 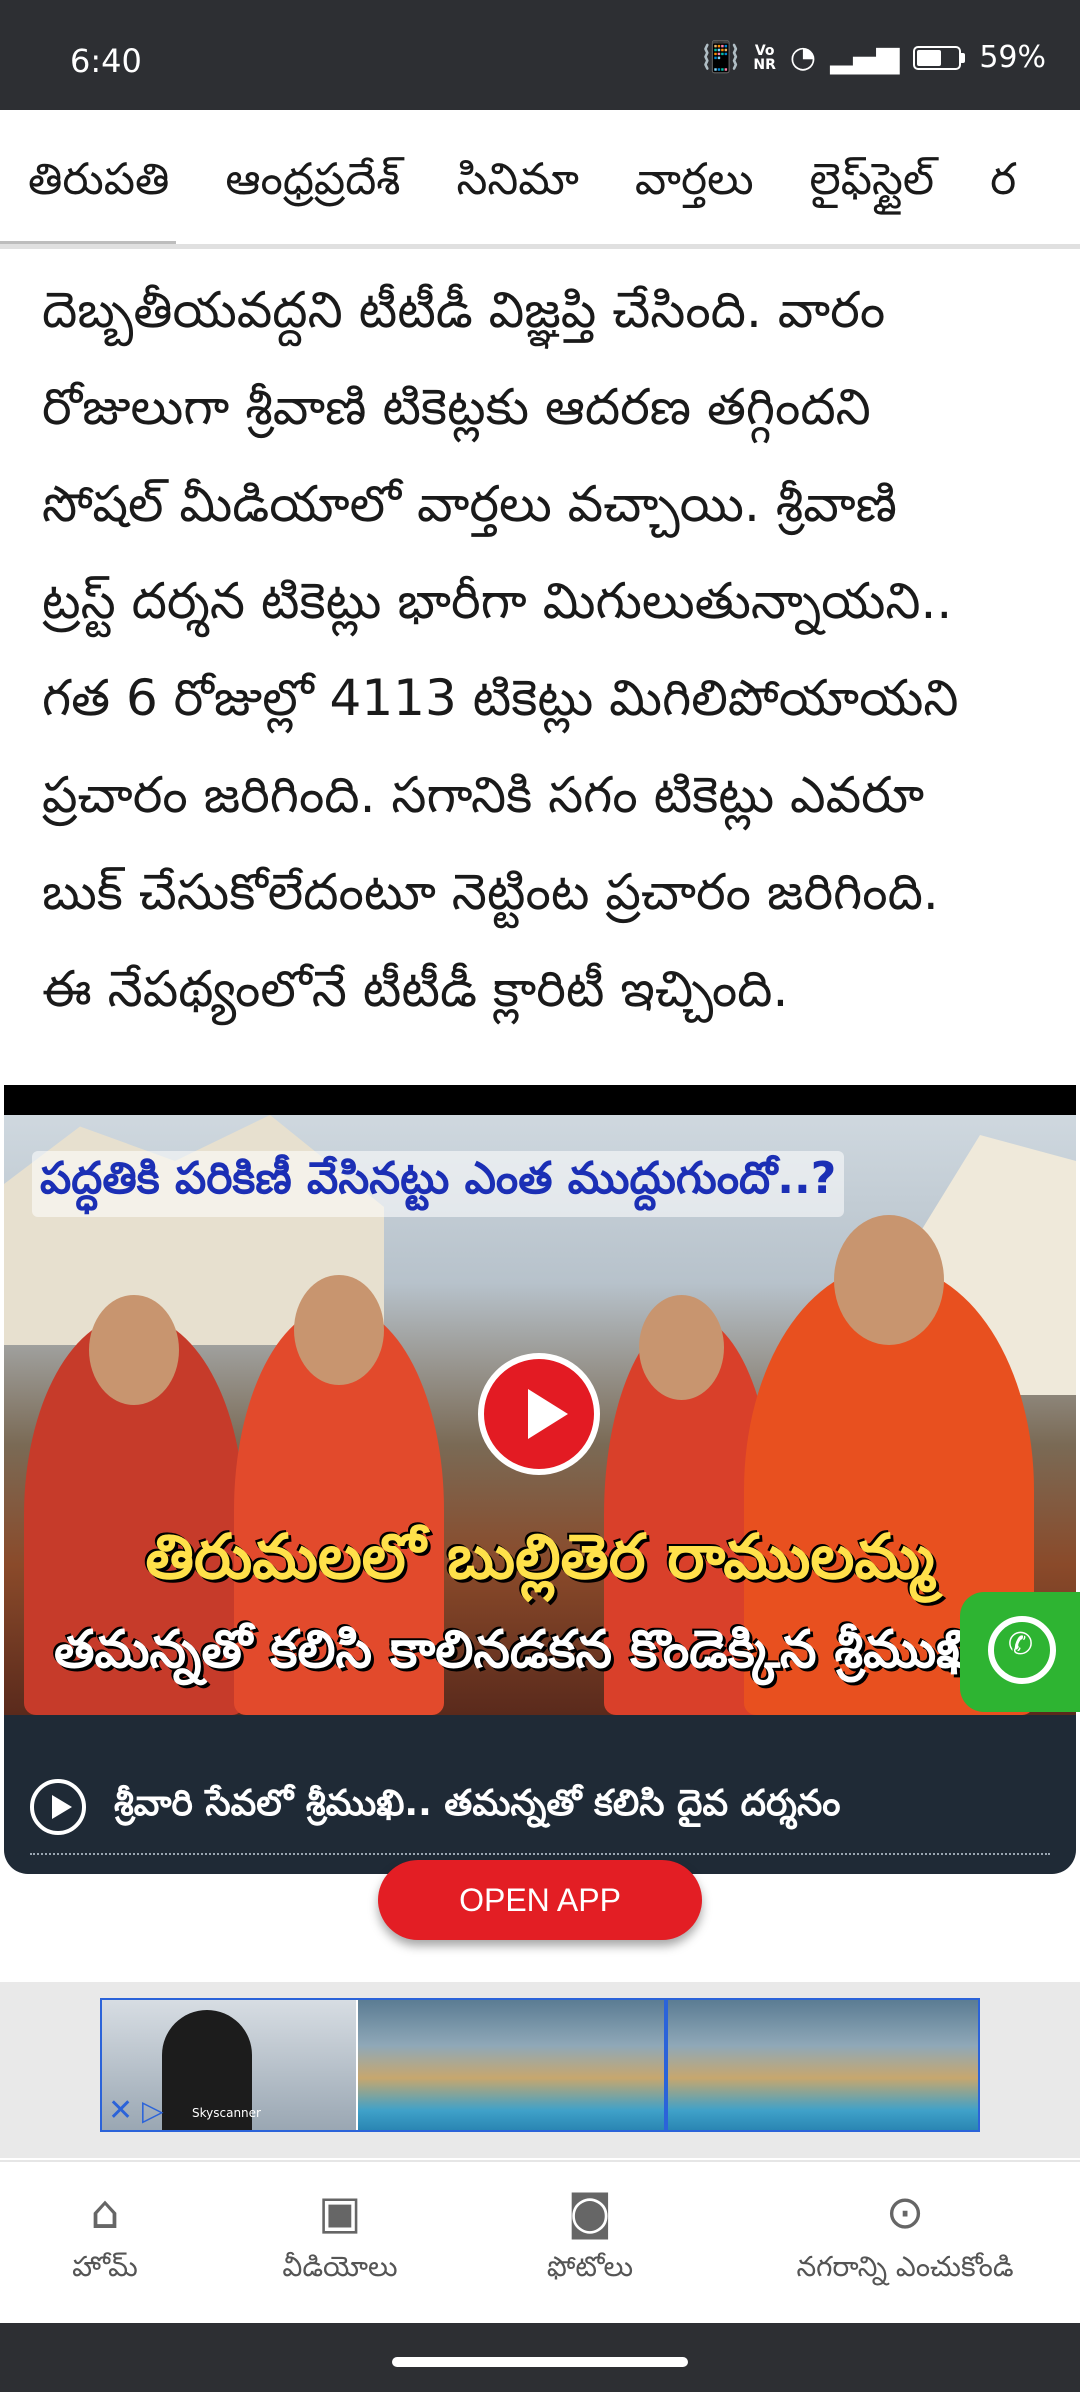 What do you see at coordinates (540, 1900) in the screenshot?
I see `open-app-button: OPEN APP` at bounding box center [540, 1900].